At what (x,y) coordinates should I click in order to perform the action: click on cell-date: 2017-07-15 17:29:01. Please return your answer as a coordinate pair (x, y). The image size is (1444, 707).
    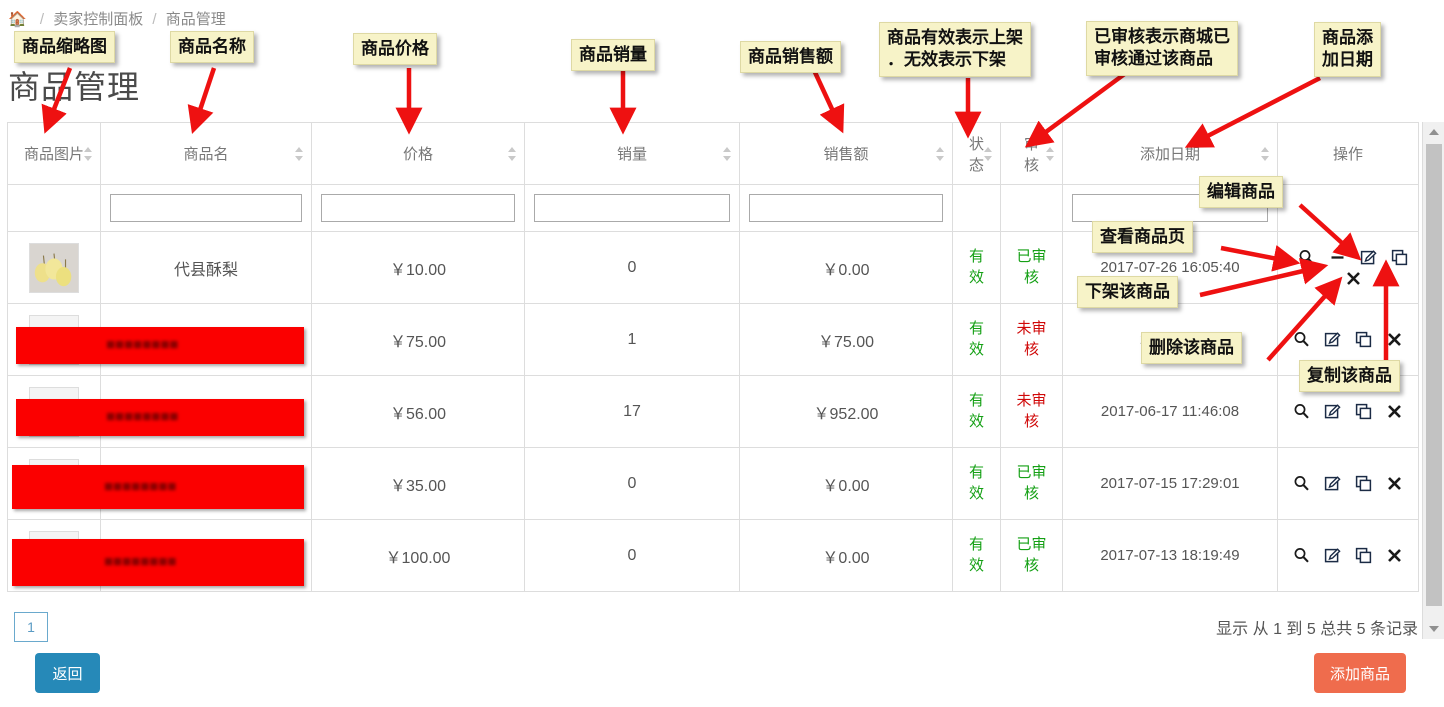
    Looking at the image, I should click on (1170, 483).